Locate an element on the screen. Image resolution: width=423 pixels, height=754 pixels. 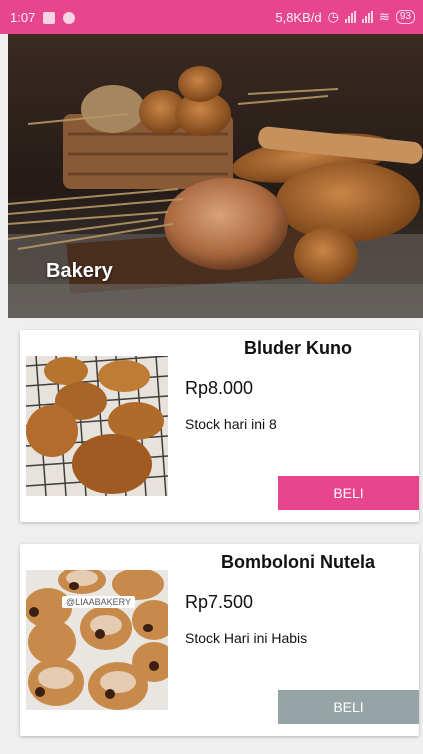
bomboloni-photo is located at coordinates (97, 640).